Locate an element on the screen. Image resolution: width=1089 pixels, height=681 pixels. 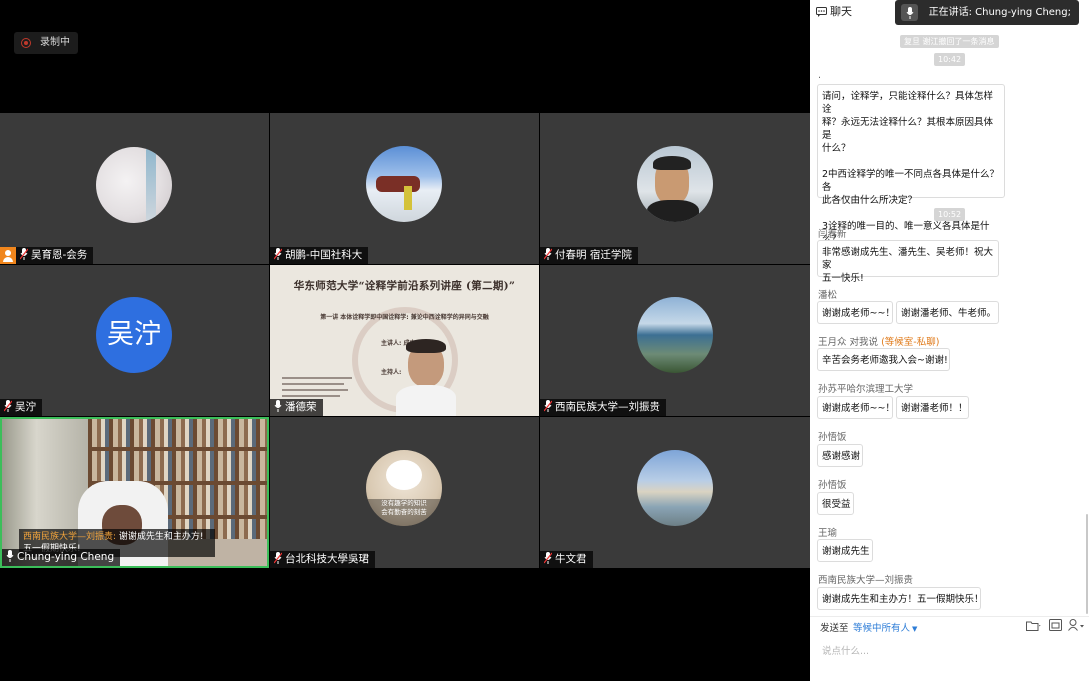
chat-message: 谢谢潘老师、牛老师。 is located at coordinates (947, 312).